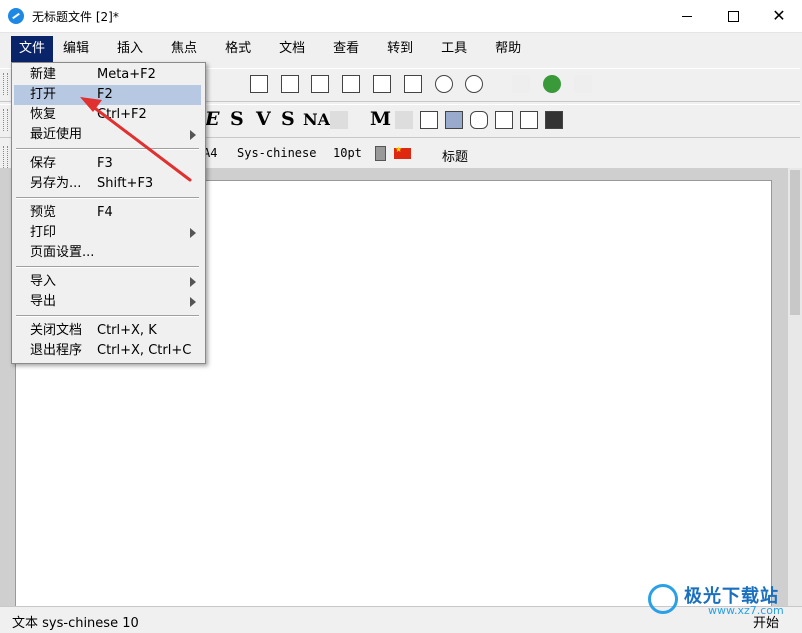  What do you see at coordinates (107, 135) in the screenshot?
I see `menu-item-recent: 最近使用` at bounding box center [107, 135].